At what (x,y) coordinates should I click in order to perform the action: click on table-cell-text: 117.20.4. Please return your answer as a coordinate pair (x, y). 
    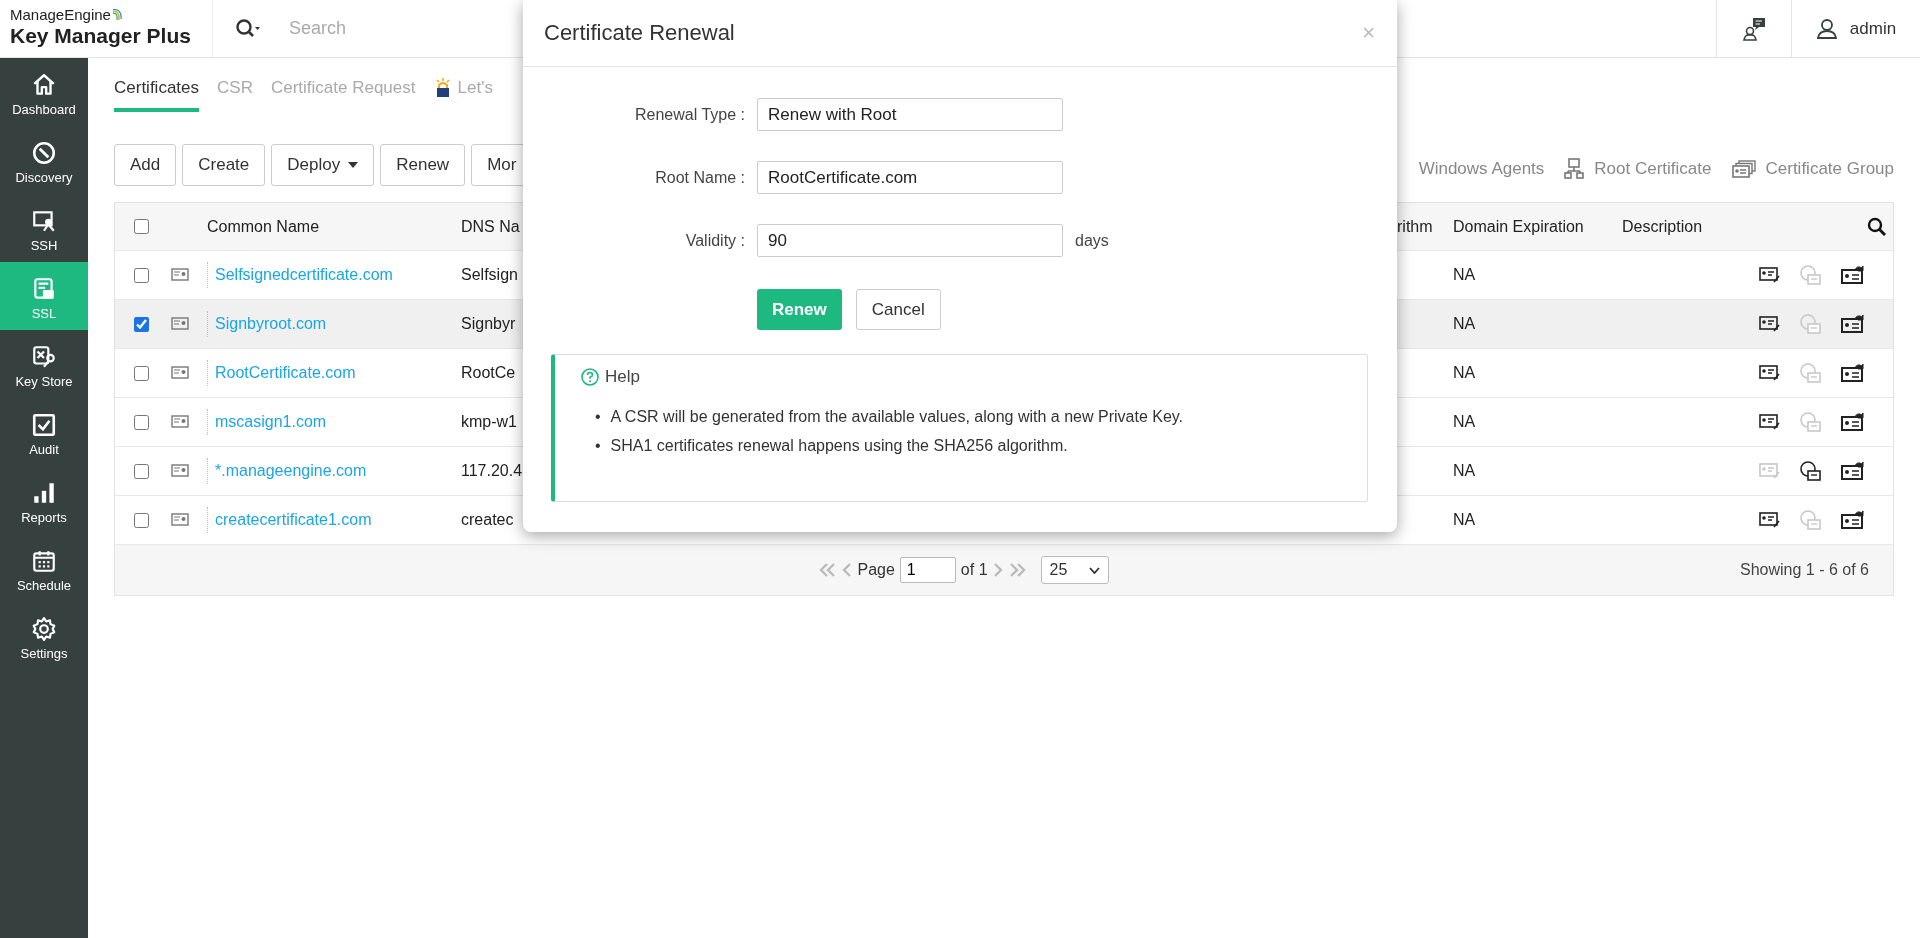
    Looking at the image, I should click on (492, 471).